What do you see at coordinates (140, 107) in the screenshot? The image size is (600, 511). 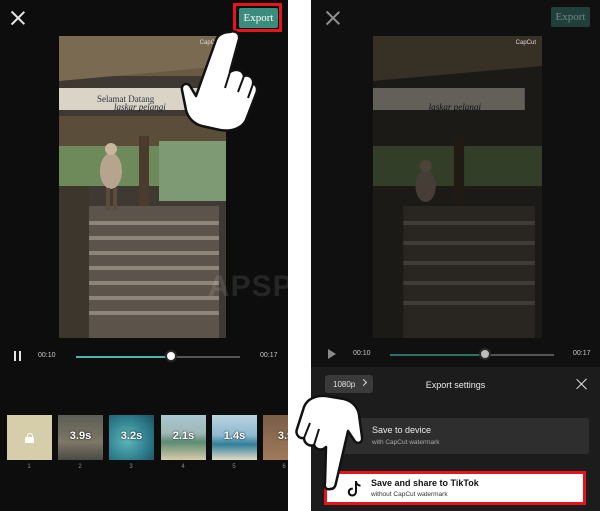 I see `svg-text: laskar pelangi` at bounding box center [140, 107].